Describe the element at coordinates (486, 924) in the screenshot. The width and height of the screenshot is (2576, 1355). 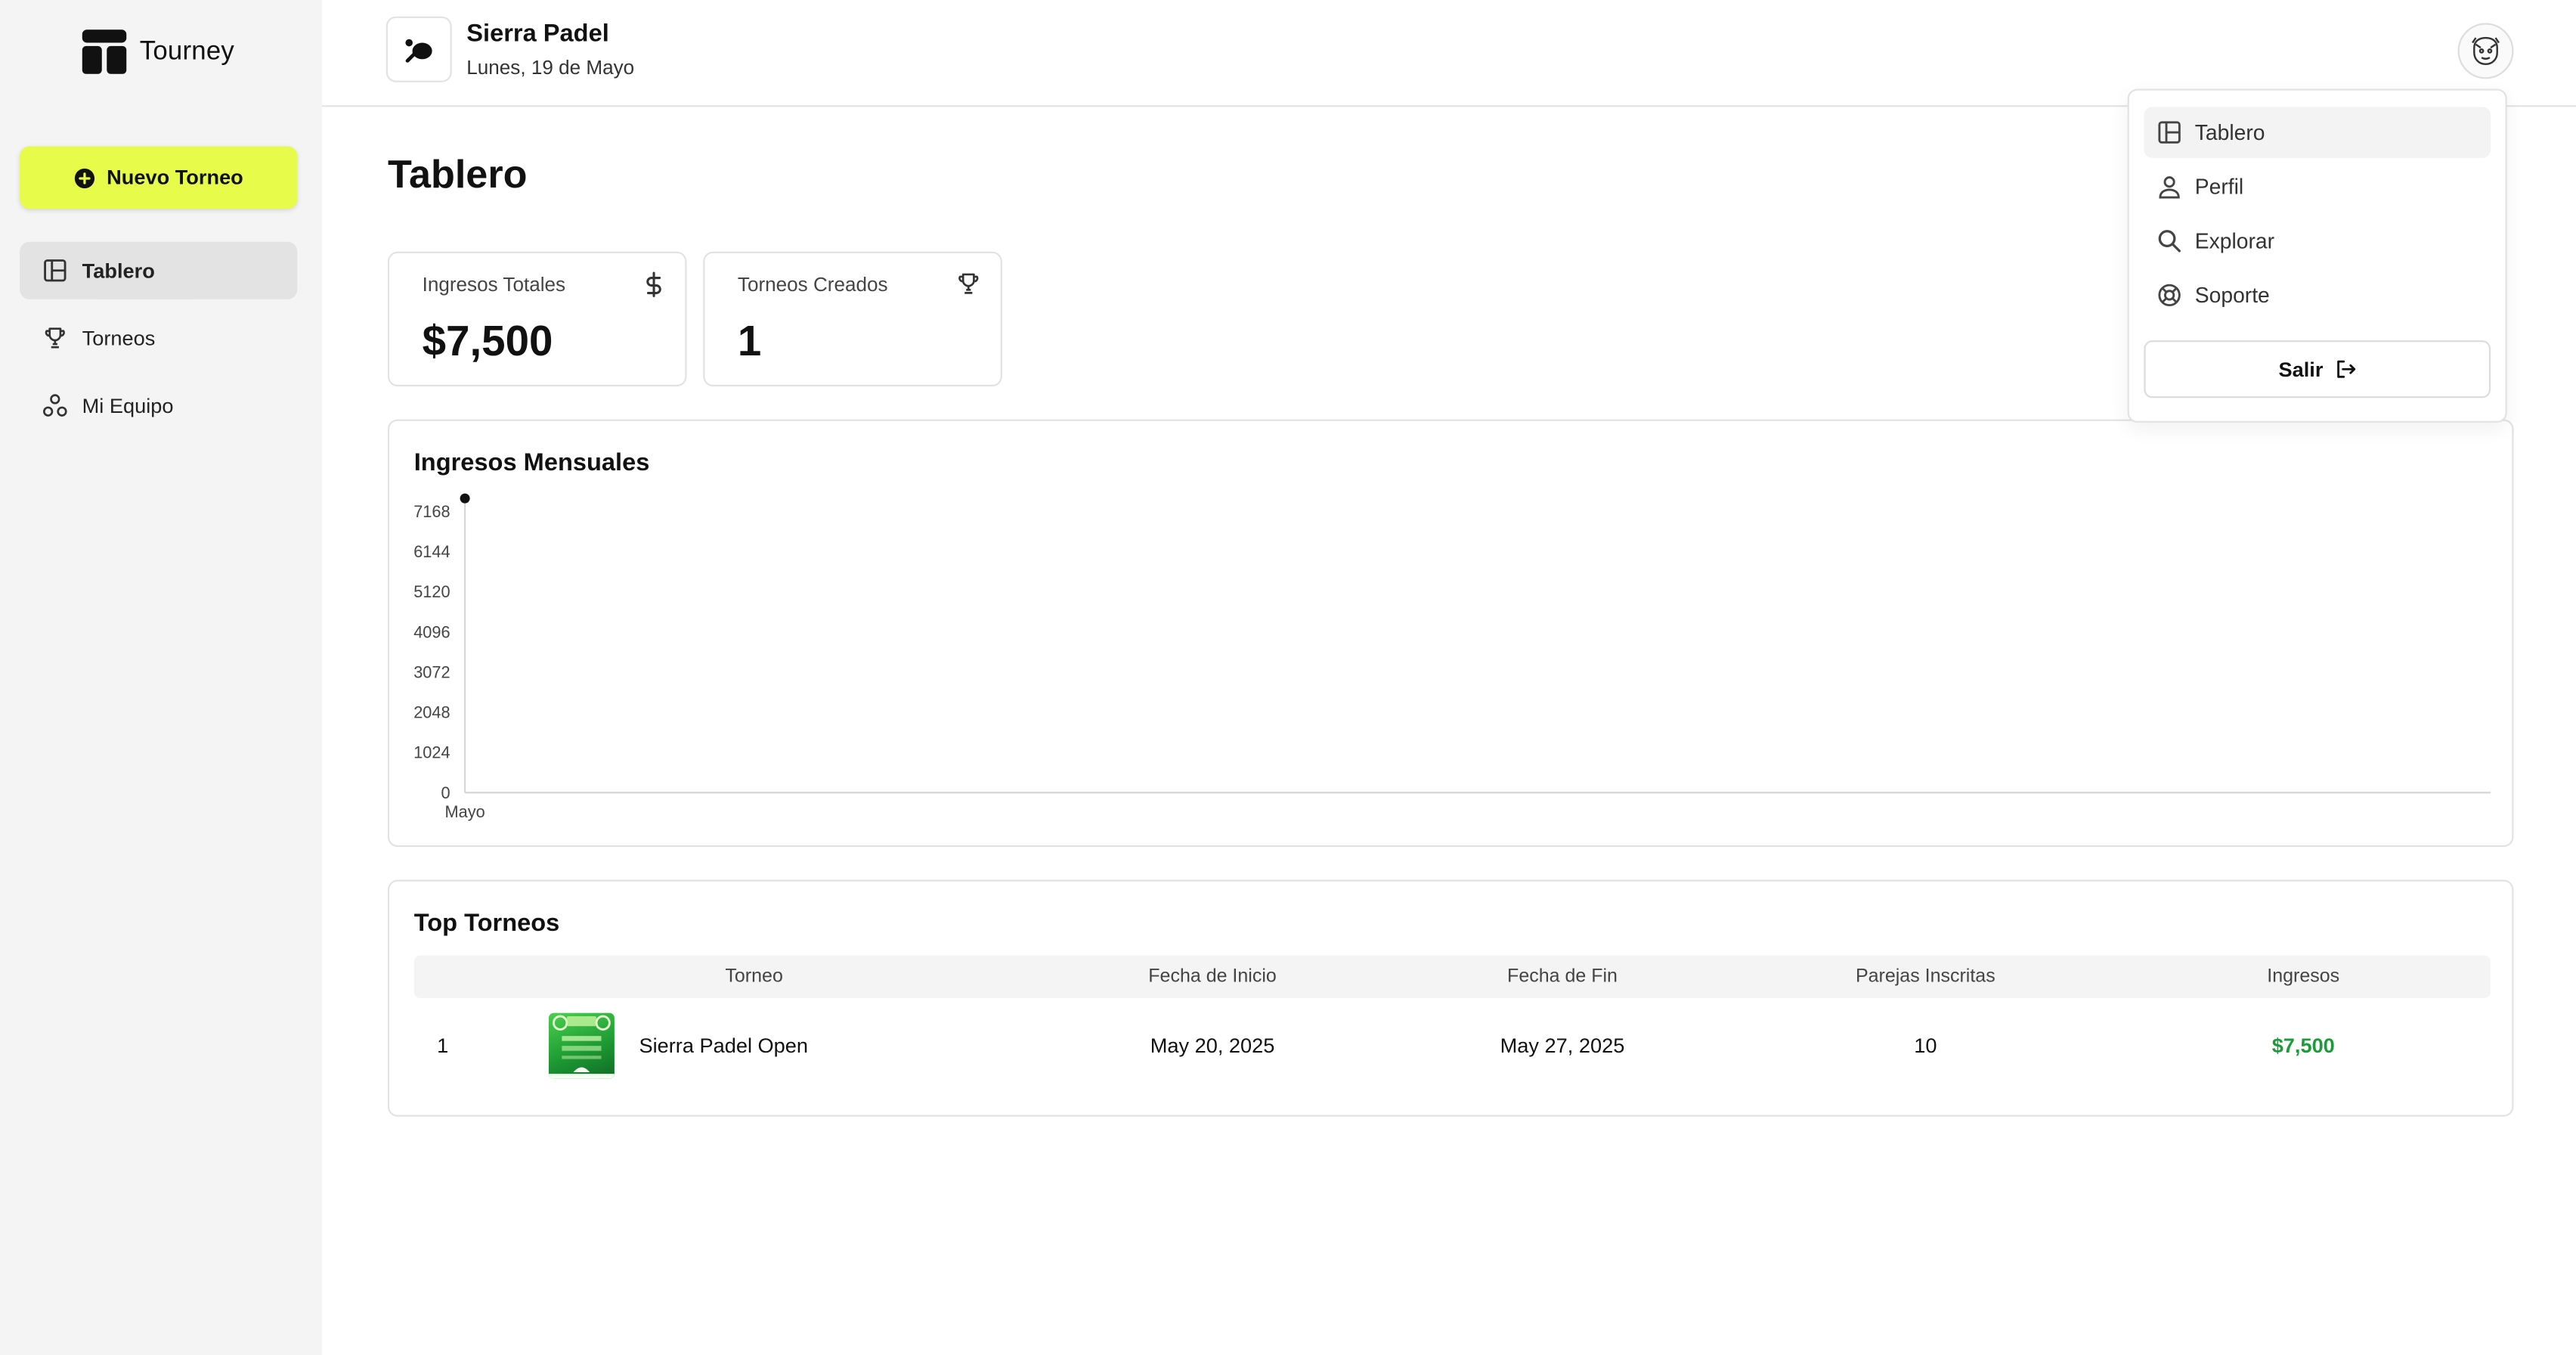
I see `table-title: Top Torneos` at that location.